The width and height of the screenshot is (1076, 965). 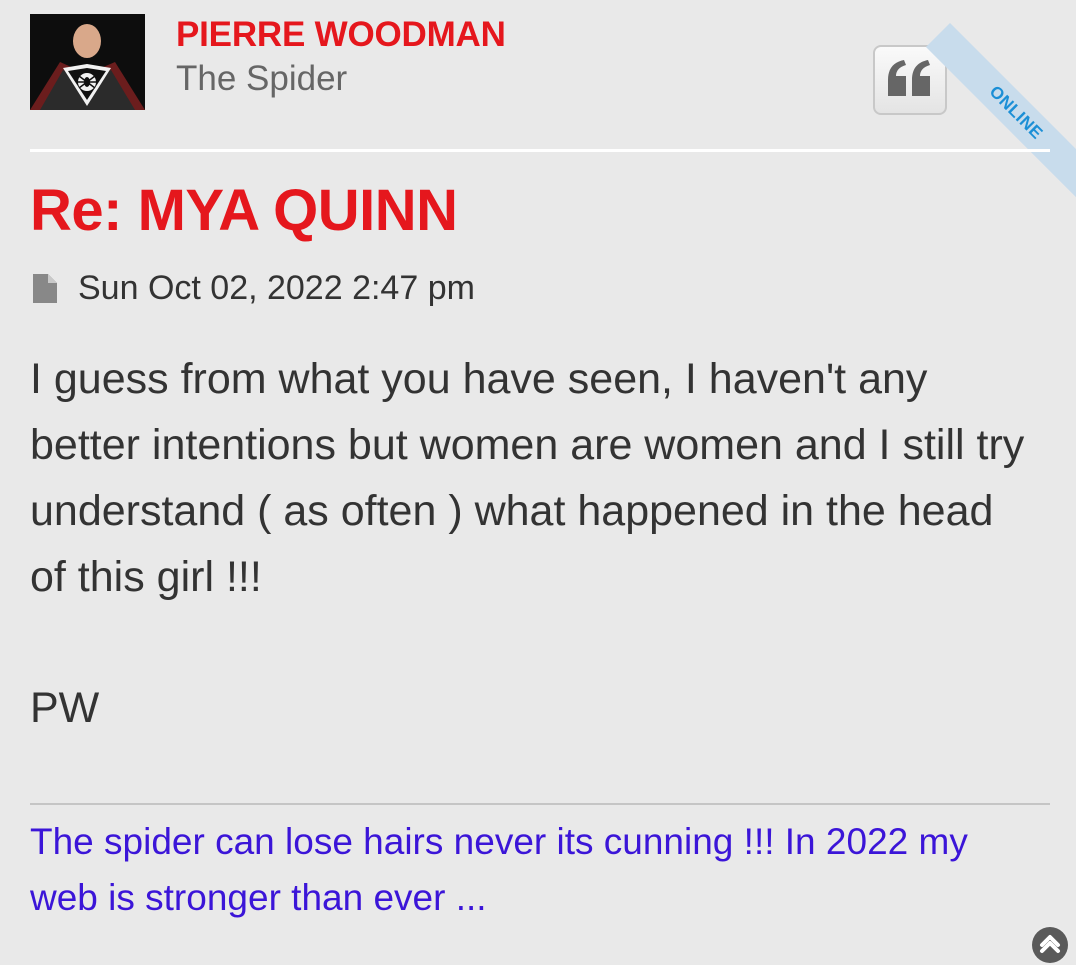 I want to click on online-badge: ONLINE, so click(x=1000, y=113).